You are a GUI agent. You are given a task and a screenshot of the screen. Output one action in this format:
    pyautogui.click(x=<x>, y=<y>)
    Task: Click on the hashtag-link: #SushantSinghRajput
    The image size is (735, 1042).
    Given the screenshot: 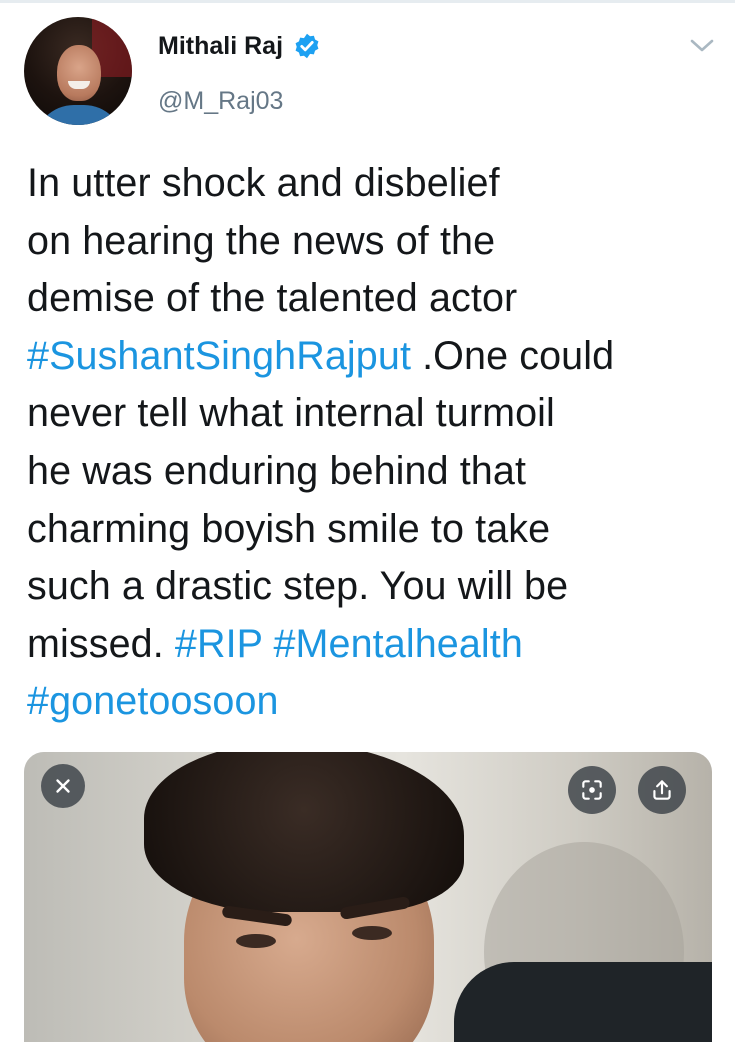 What is the action you would take?
    pyautogui.click(x=219, y=356)
    